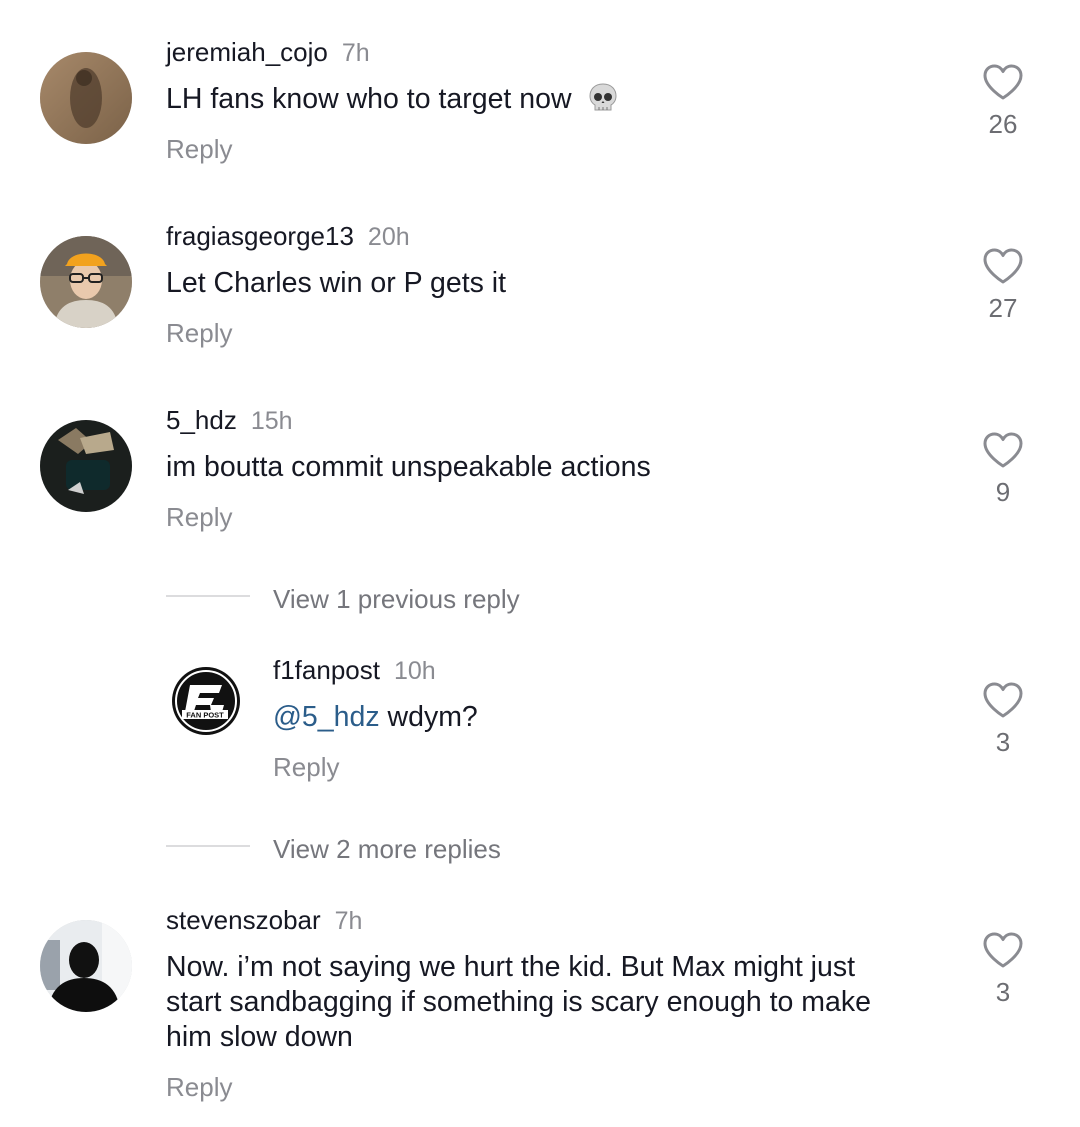  I want to click on like-button: 9, so click(1003, 469).